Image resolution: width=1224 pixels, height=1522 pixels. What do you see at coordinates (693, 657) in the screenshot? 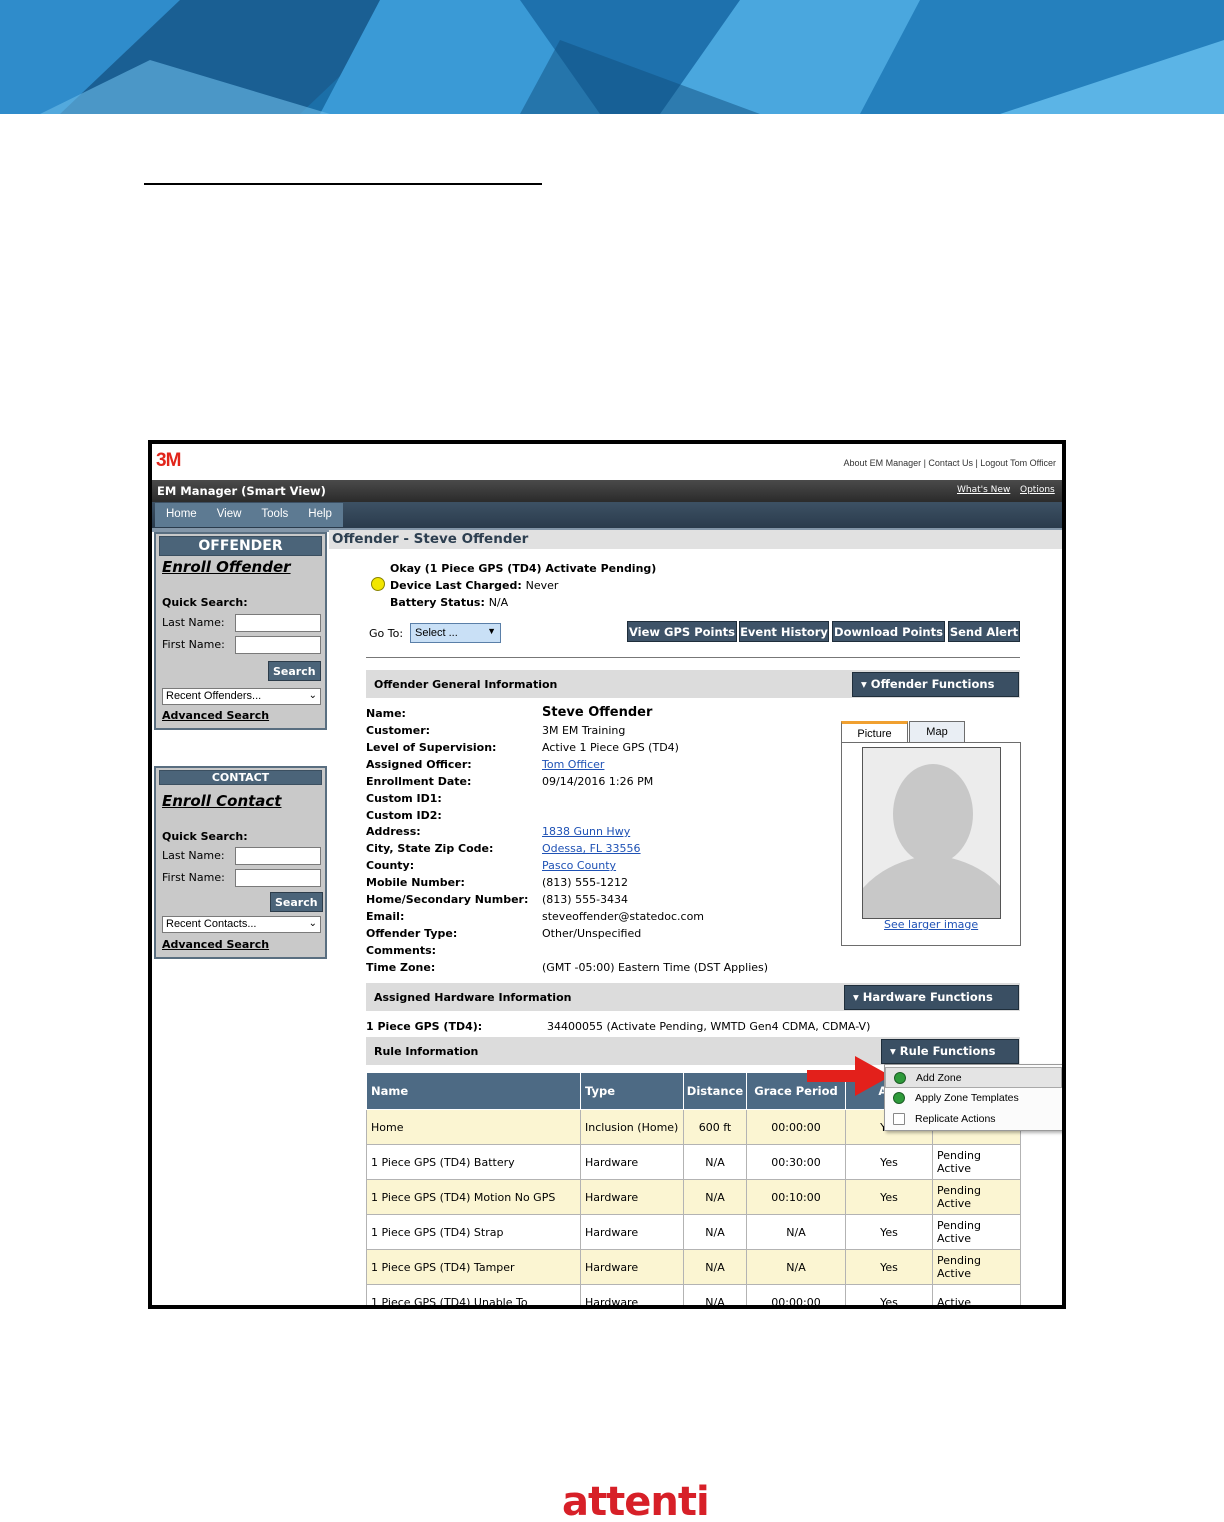
I see `divider` at bounding box center [693, 657].